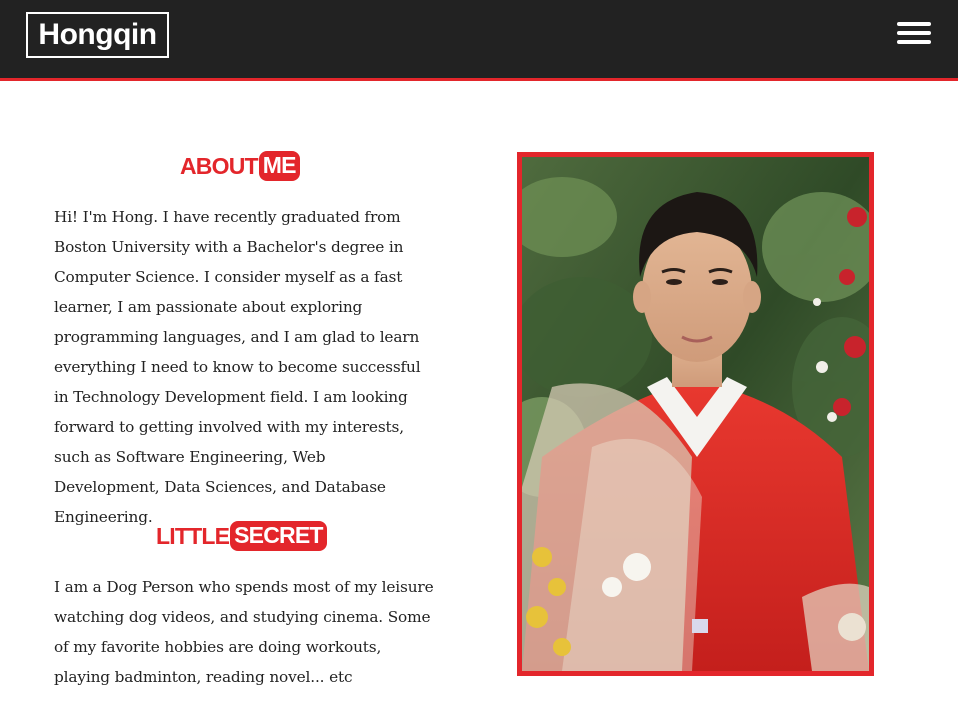  I want to click on about-me-heading: ABOUT ME, so click(240, 166).